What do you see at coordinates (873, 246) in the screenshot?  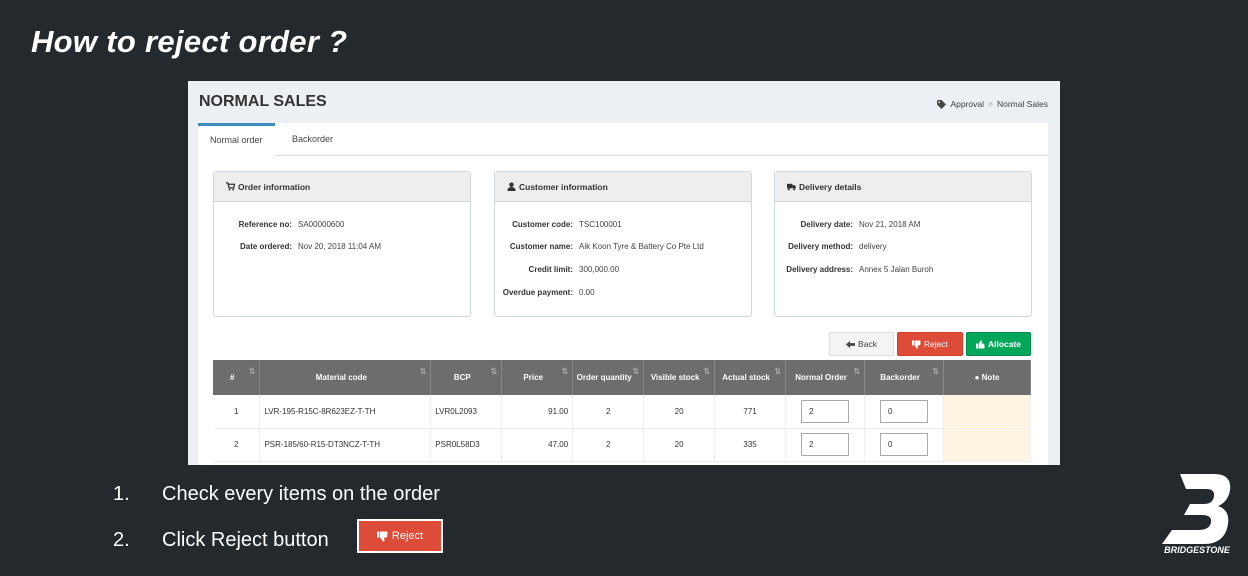 I see `delivery-method-value: delivery` at bounding box center [873, 246].